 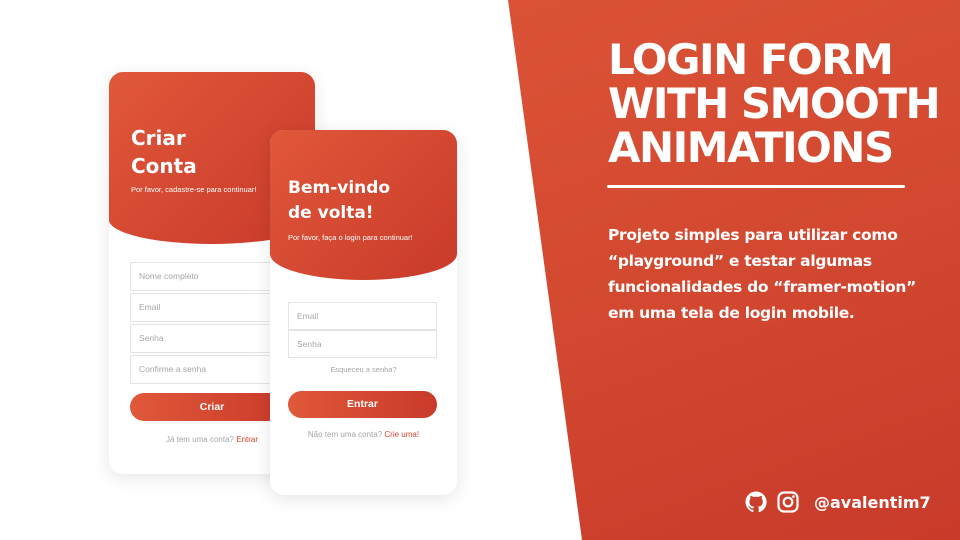 I want to click on sign-in-link: Entrar, so click(x=247, y=439).